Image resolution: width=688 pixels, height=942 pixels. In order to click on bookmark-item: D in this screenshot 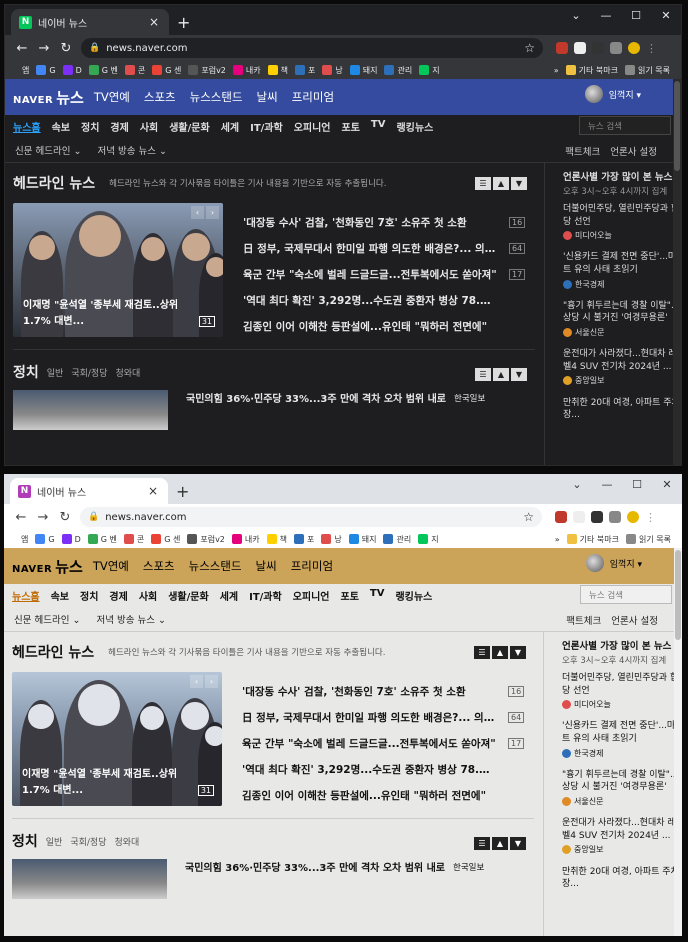, I will do `click(72, 70)`.